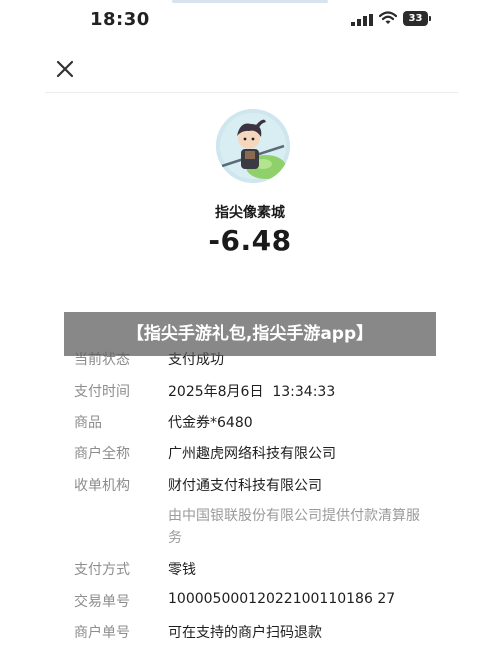 This screenshot has height=668, width=500. I want to click on status-time: 18:30, so click(120, 19).